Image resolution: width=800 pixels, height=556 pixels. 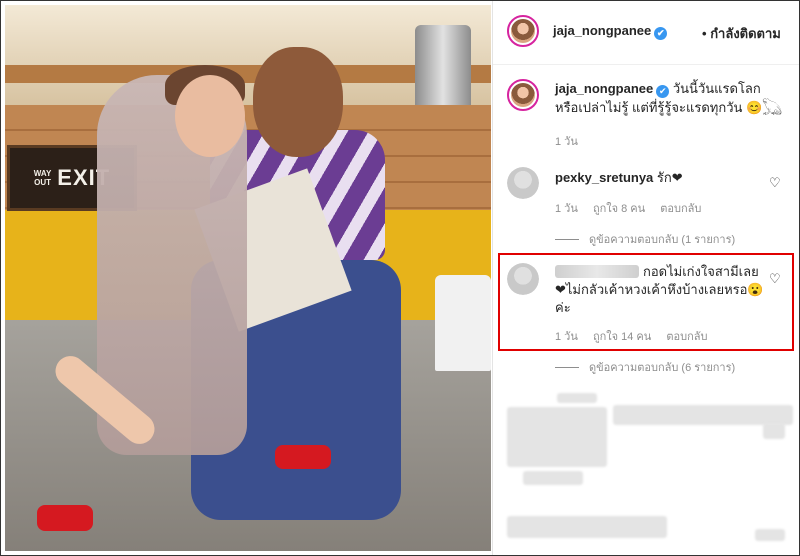 I want to click on exit-sign-top-text: WAY, so click(x=42, y=173).